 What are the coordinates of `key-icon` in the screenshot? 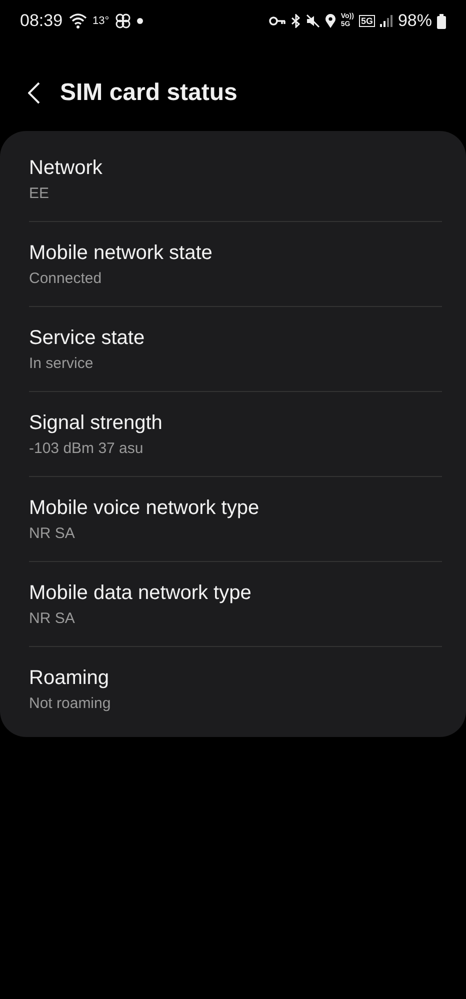 It's located at (277, 21).